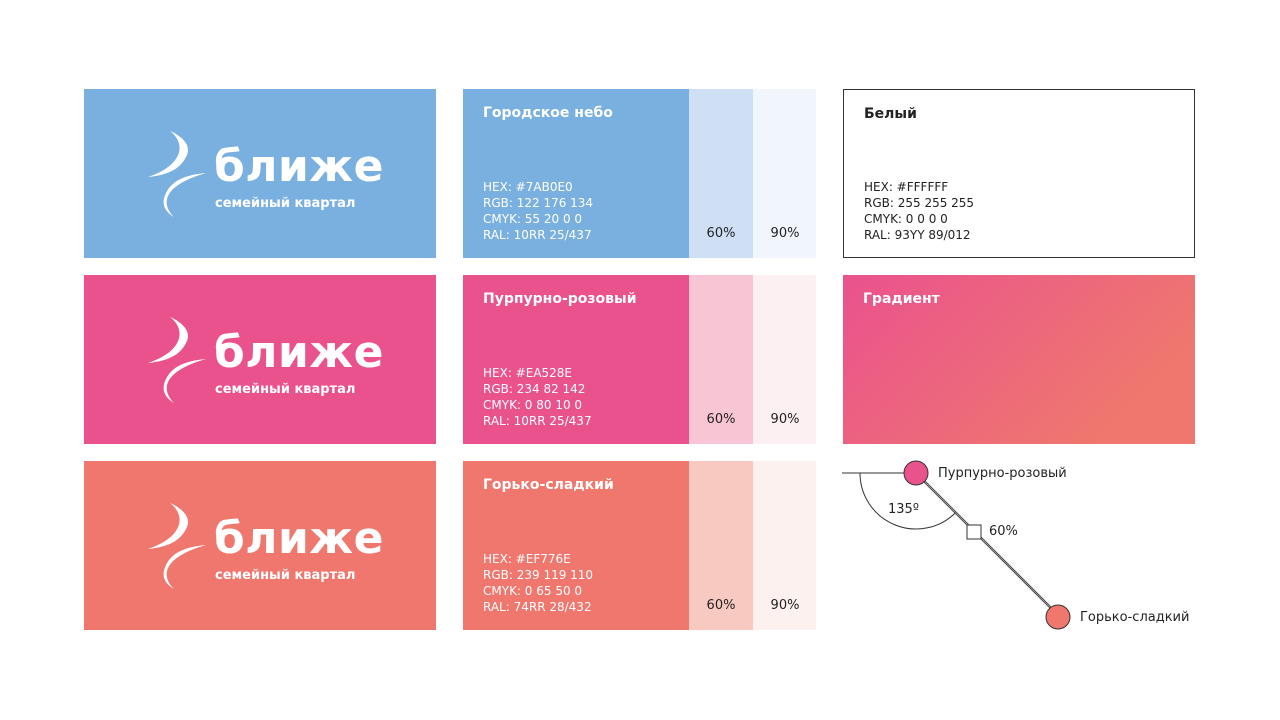  I want to click on gradient-angle-label: 135º, so click(903, 509).